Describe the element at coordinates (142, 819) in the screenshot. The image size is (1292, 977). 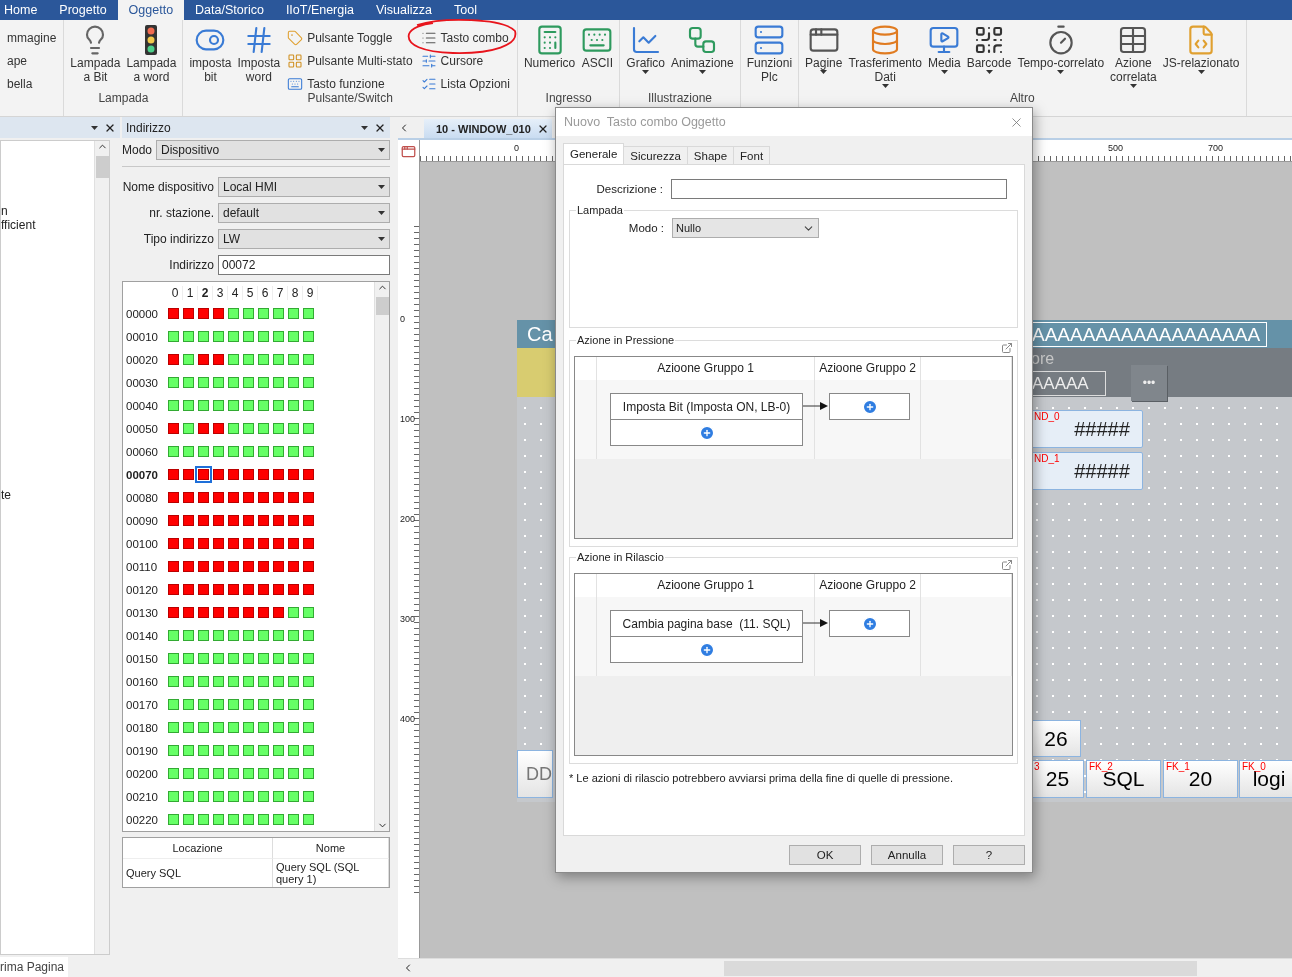
I see `row-address: 00220` at that location.